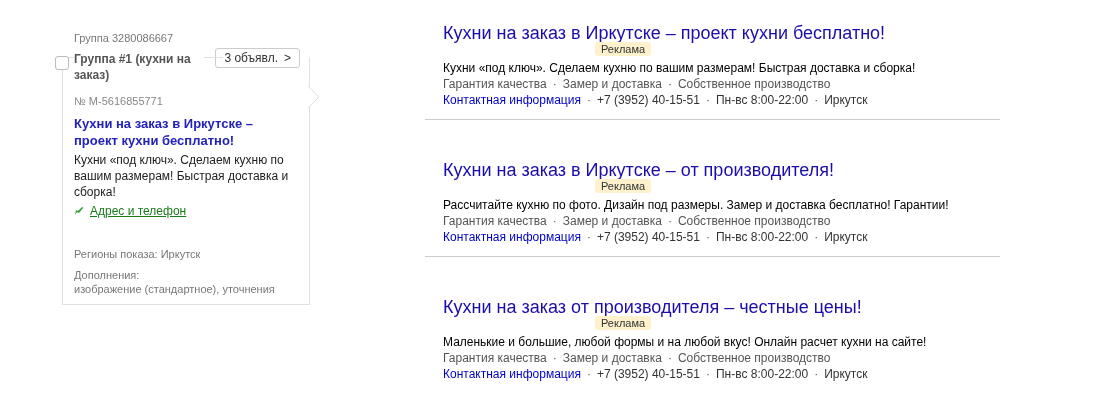 This screenshot has height=400, width=1100. I want to click on group-checkbox, so click(62, 63).